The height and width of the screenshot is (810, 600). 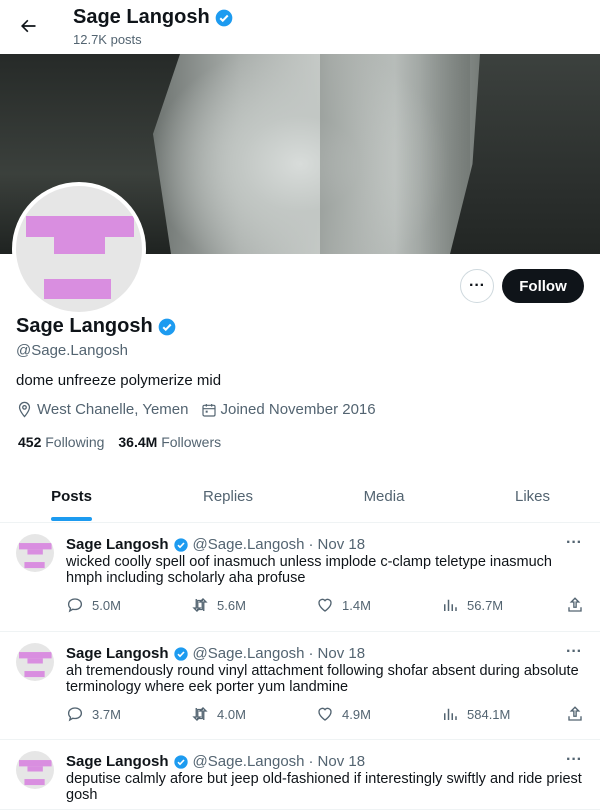 What do you see at coordinates (106, 714) in the screenshot?
I see `reply-count: 3.7M` at bounding box center [106, 714].